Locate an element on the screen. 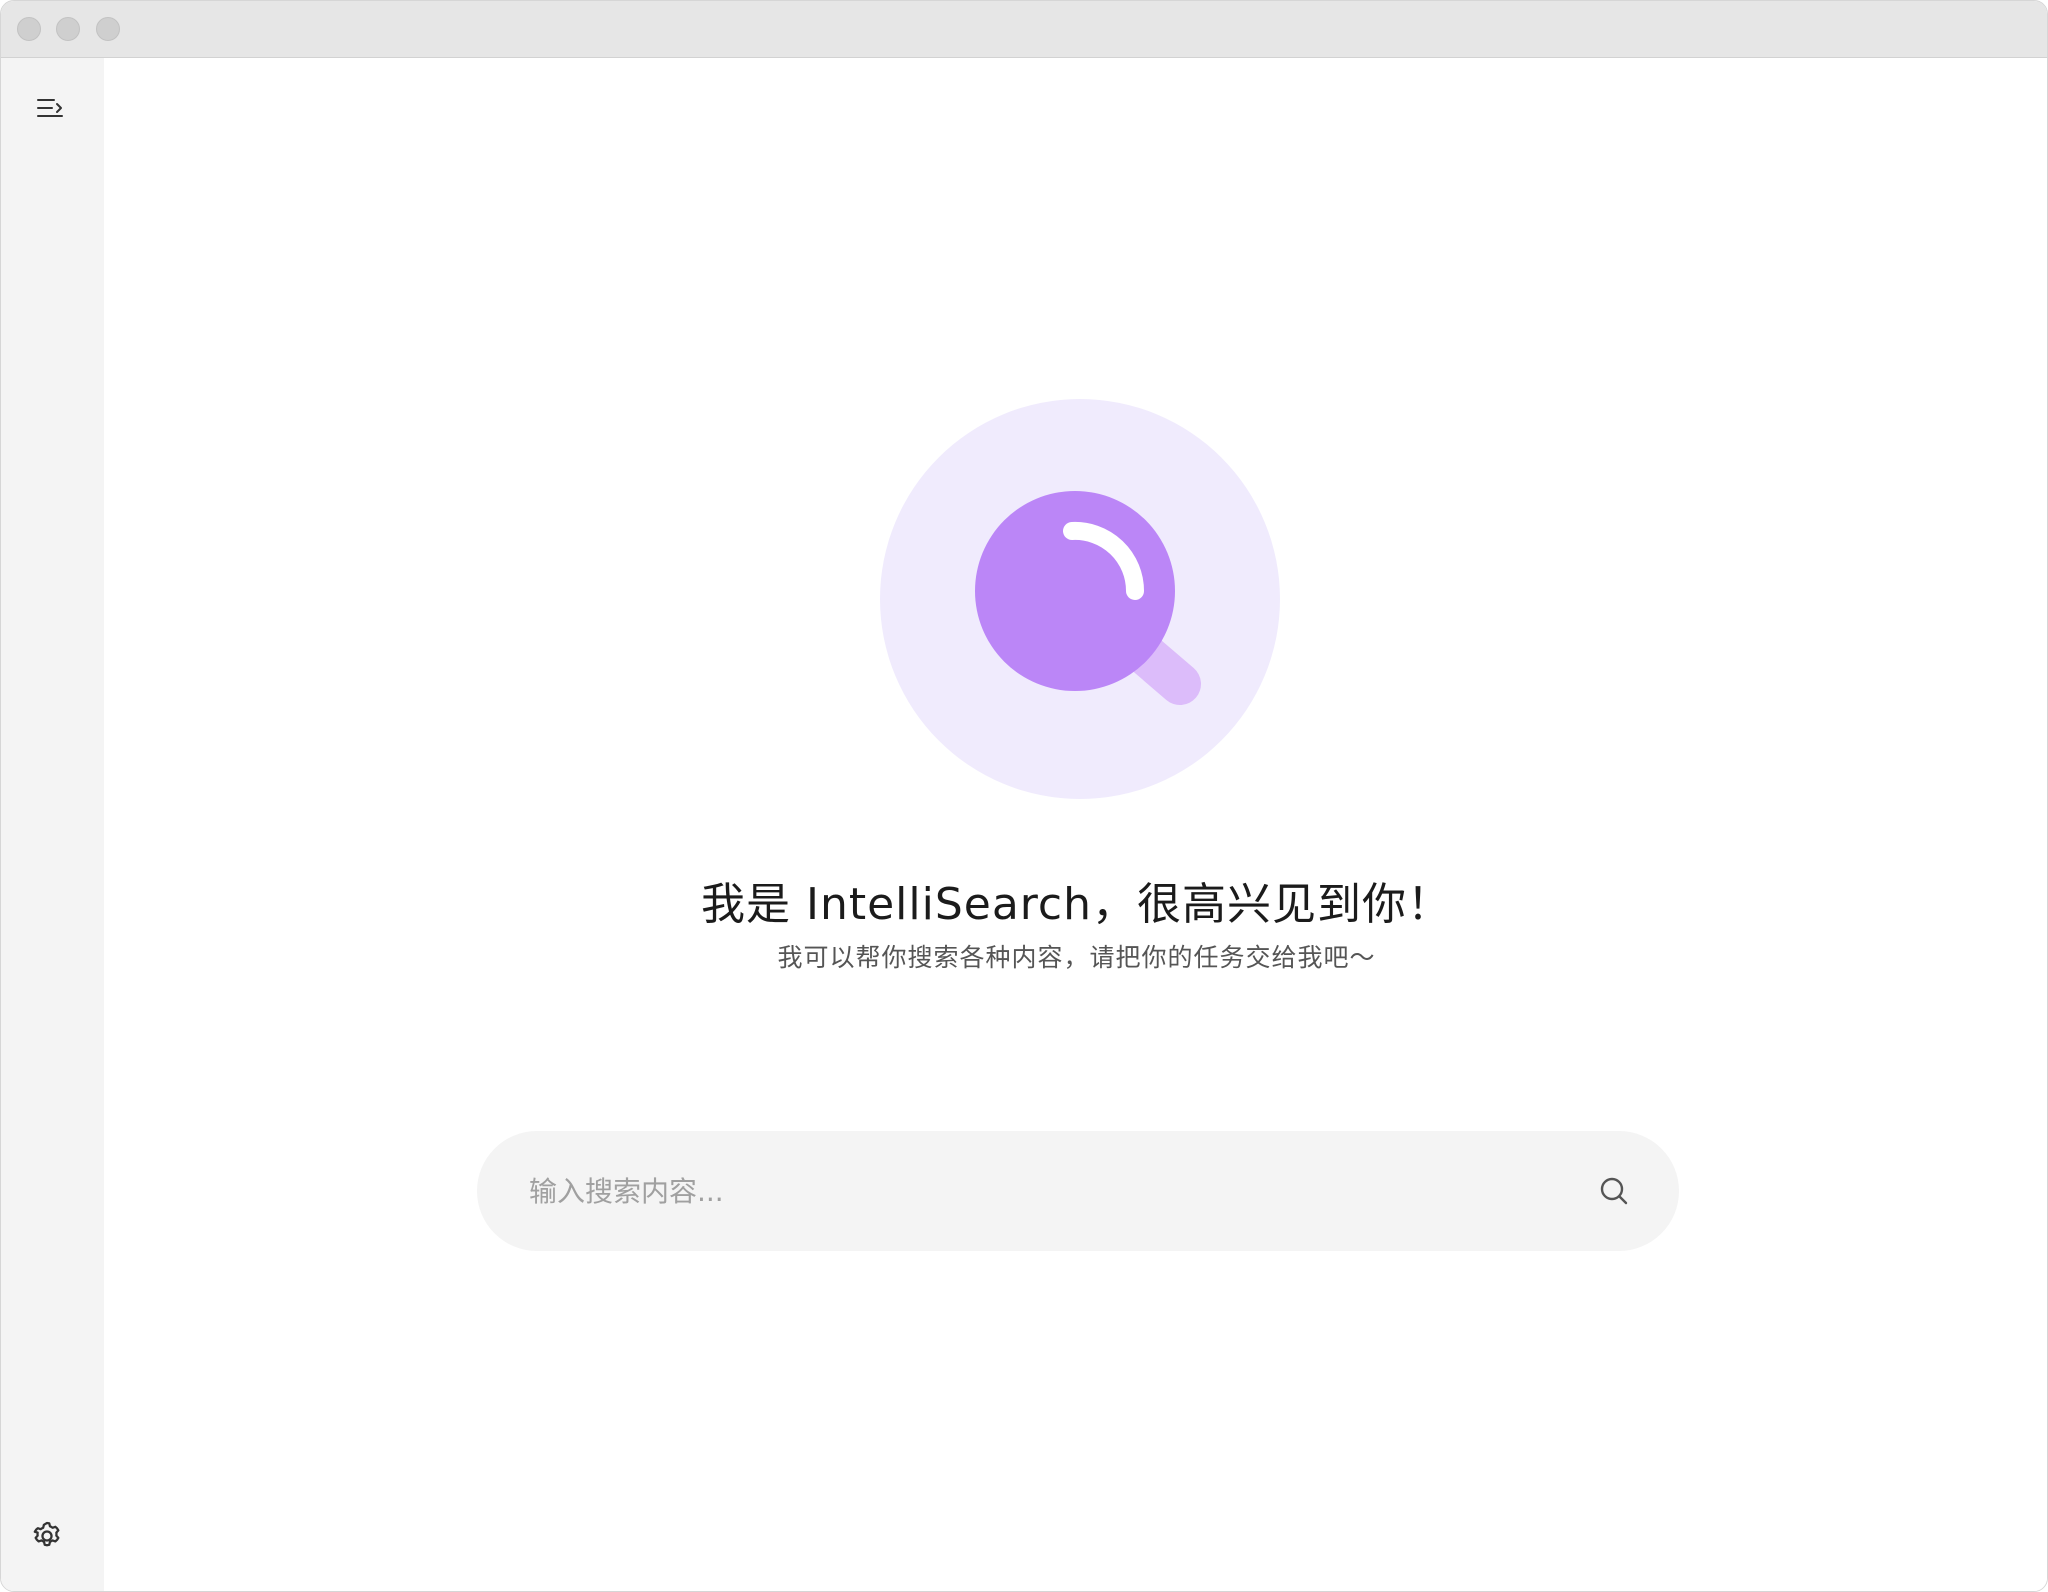  gear-icon is located at coordinates (46, 1534).